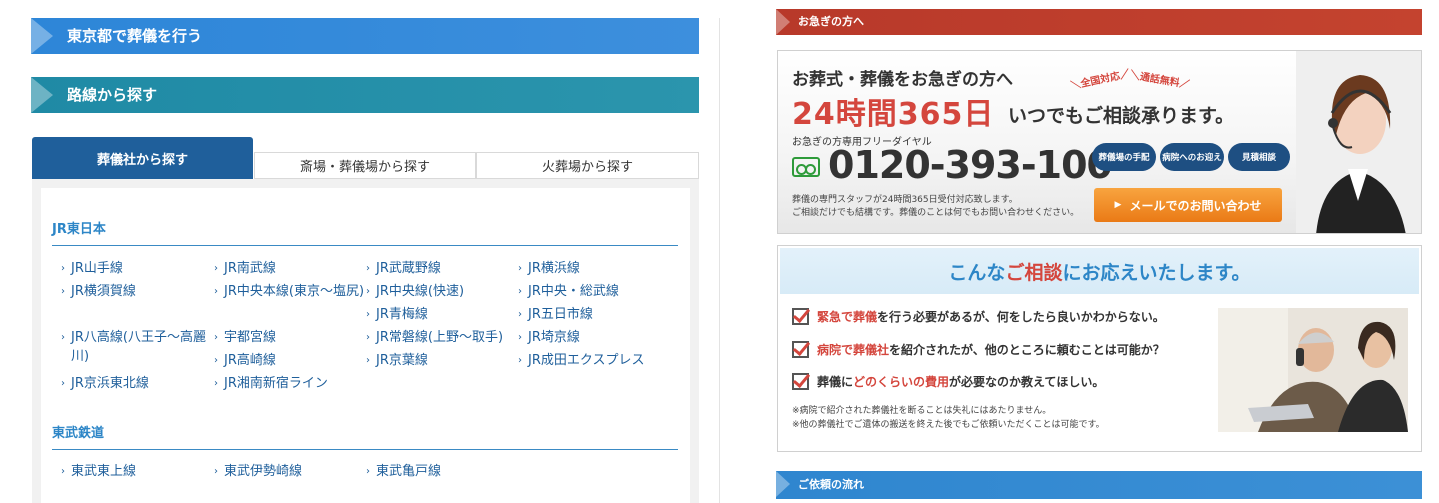 Image resolution: width=1439 pixels, height=503 pixels. I want to click on consultation-heading-emphasis: ご相談, so click(1034, 272).